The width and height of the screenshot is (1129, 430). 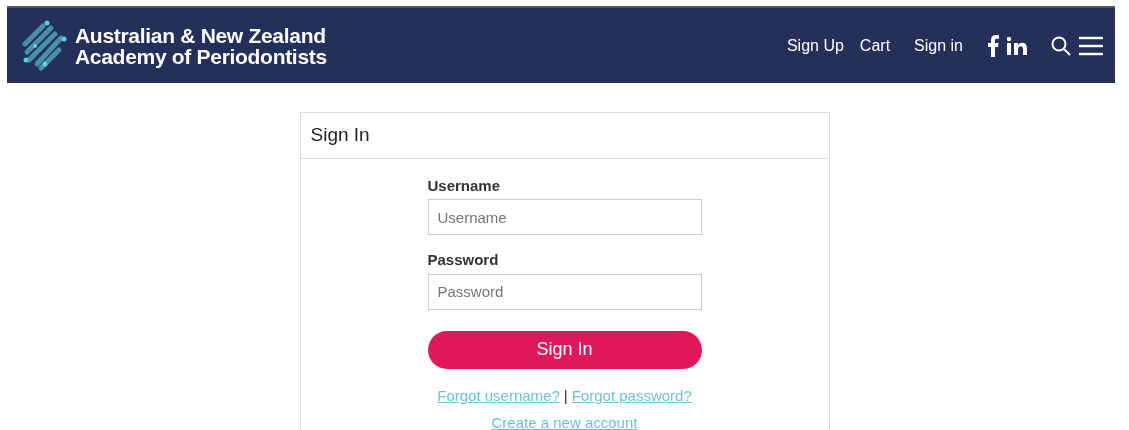 What do you see at coordinates (993, 45) in the screenshot?
I see `facebook-icon` at bounding box center [993, 45].